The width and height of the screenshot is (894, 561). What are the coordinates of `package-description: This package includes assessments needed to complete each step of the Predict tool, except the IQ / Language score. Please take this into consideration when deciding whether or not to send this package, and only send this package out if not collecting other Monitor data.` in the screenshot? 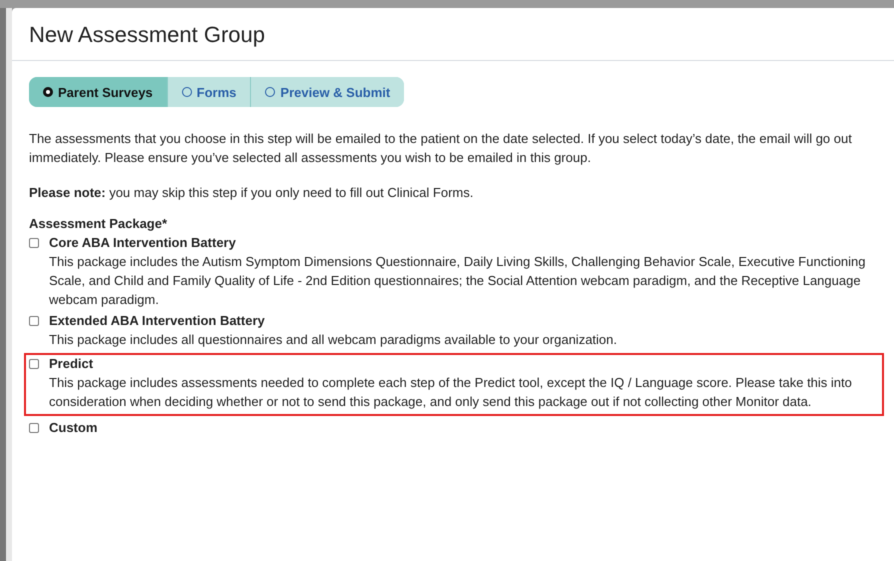 It's located at (451, 392).